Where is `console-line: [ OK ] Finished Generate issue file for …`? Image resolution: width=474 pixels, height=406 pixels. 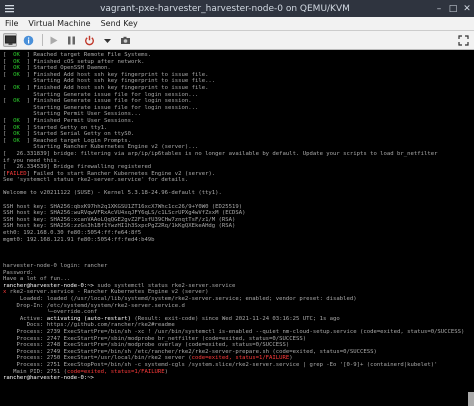 console-line: [ OK ] Finished Generate issue file for … is located at coordinates (97, 101).